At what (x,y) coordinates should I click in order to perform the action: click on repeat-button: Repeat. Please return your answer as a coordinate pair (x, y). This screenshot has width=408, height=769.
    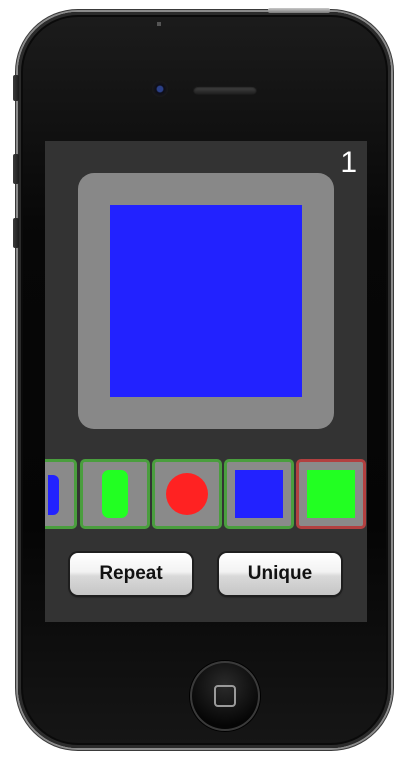
    Looking at the image, I should click on (131, 574).